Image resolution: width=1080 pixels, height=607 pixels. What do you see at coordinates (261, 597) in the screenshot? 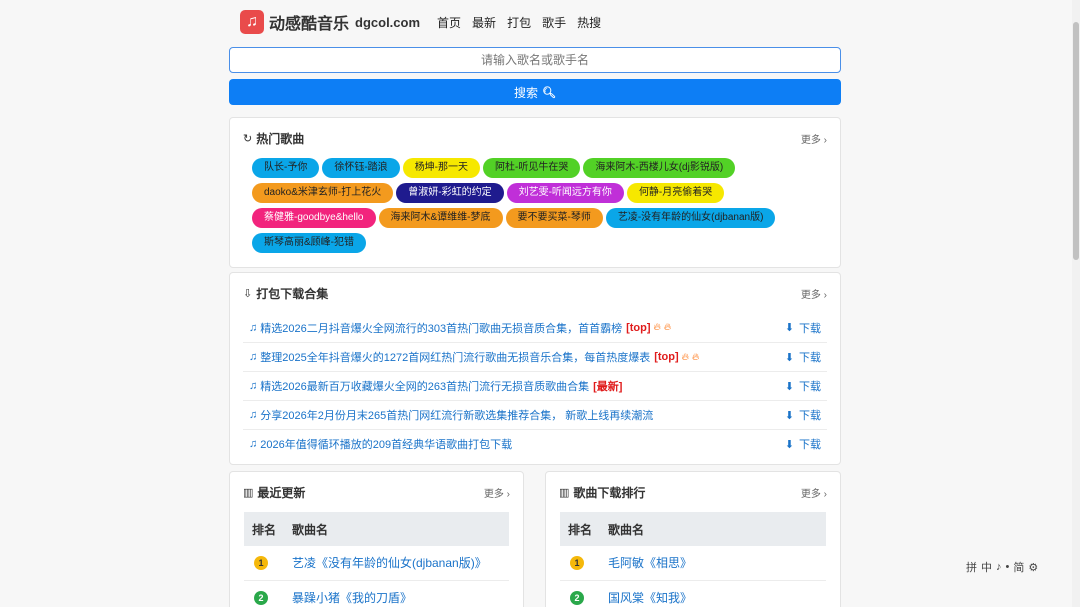
I see `rank-badge: 2` at bounding box center [261, 597].